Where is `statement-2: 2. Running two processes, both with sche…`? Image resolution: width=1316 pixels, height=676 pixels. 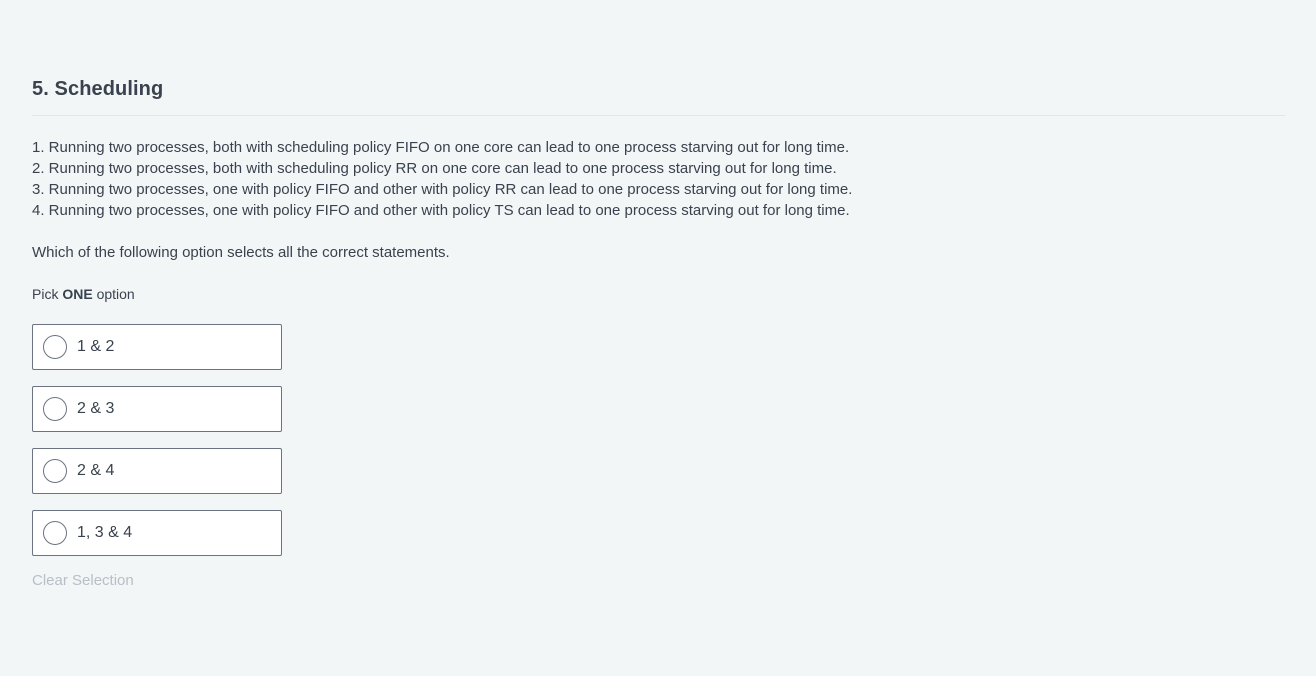
statement-2: 2. Running two processes, both with sche… is located at coordinates (434, 168).